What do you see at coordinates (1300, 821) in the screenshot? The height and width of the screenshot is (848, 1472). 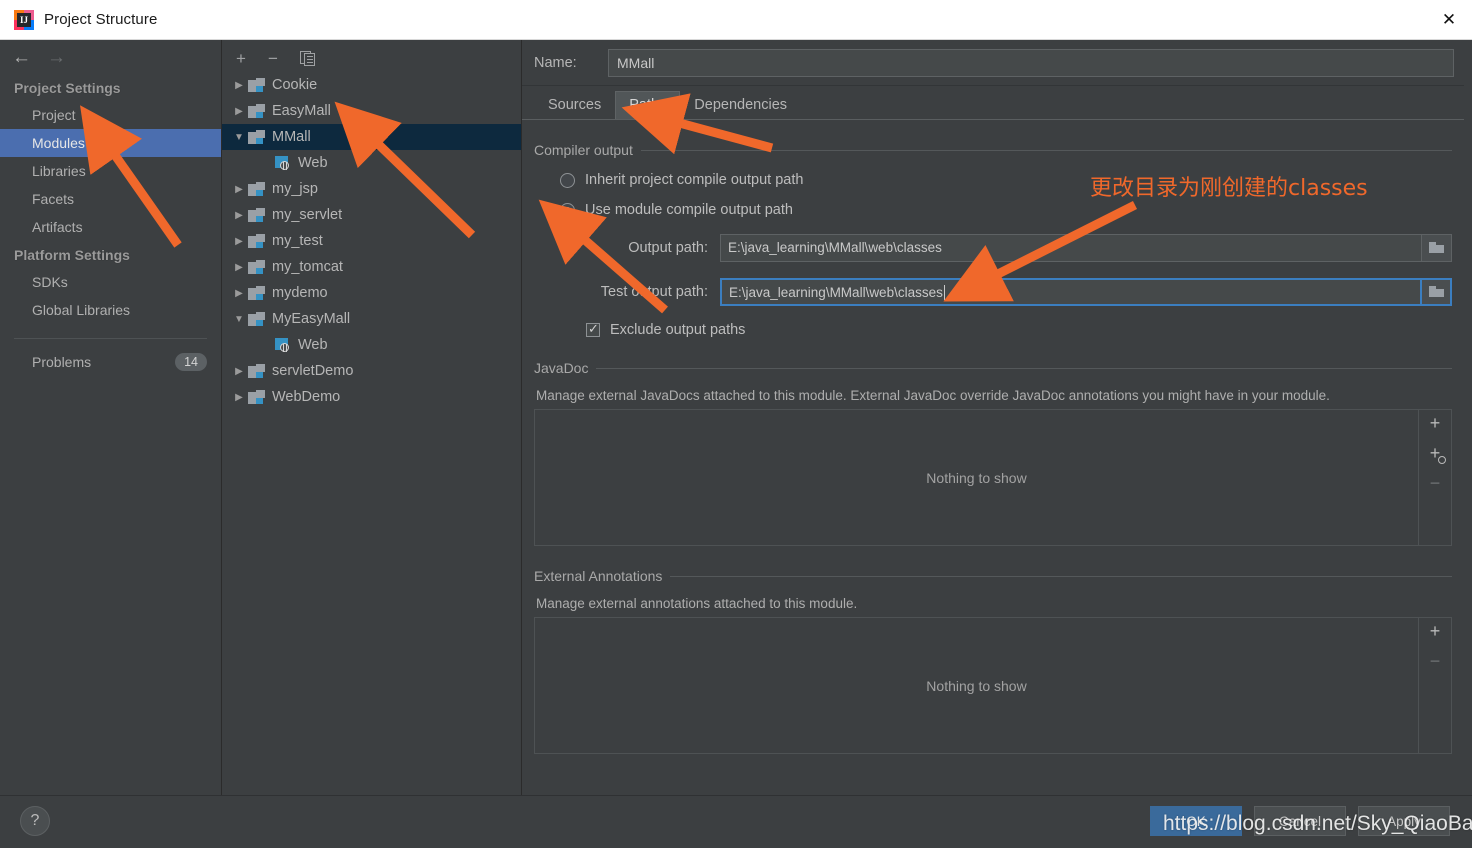 I see `cancel-button: Cancel` at bounding box center [1300, 821].